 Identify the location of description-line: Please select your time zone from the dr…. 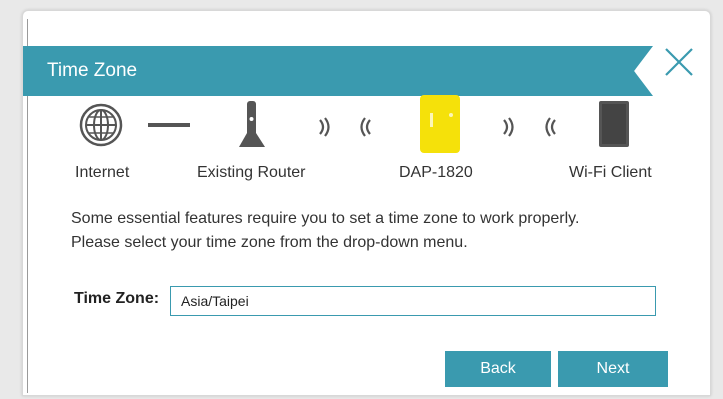
(269, 242).